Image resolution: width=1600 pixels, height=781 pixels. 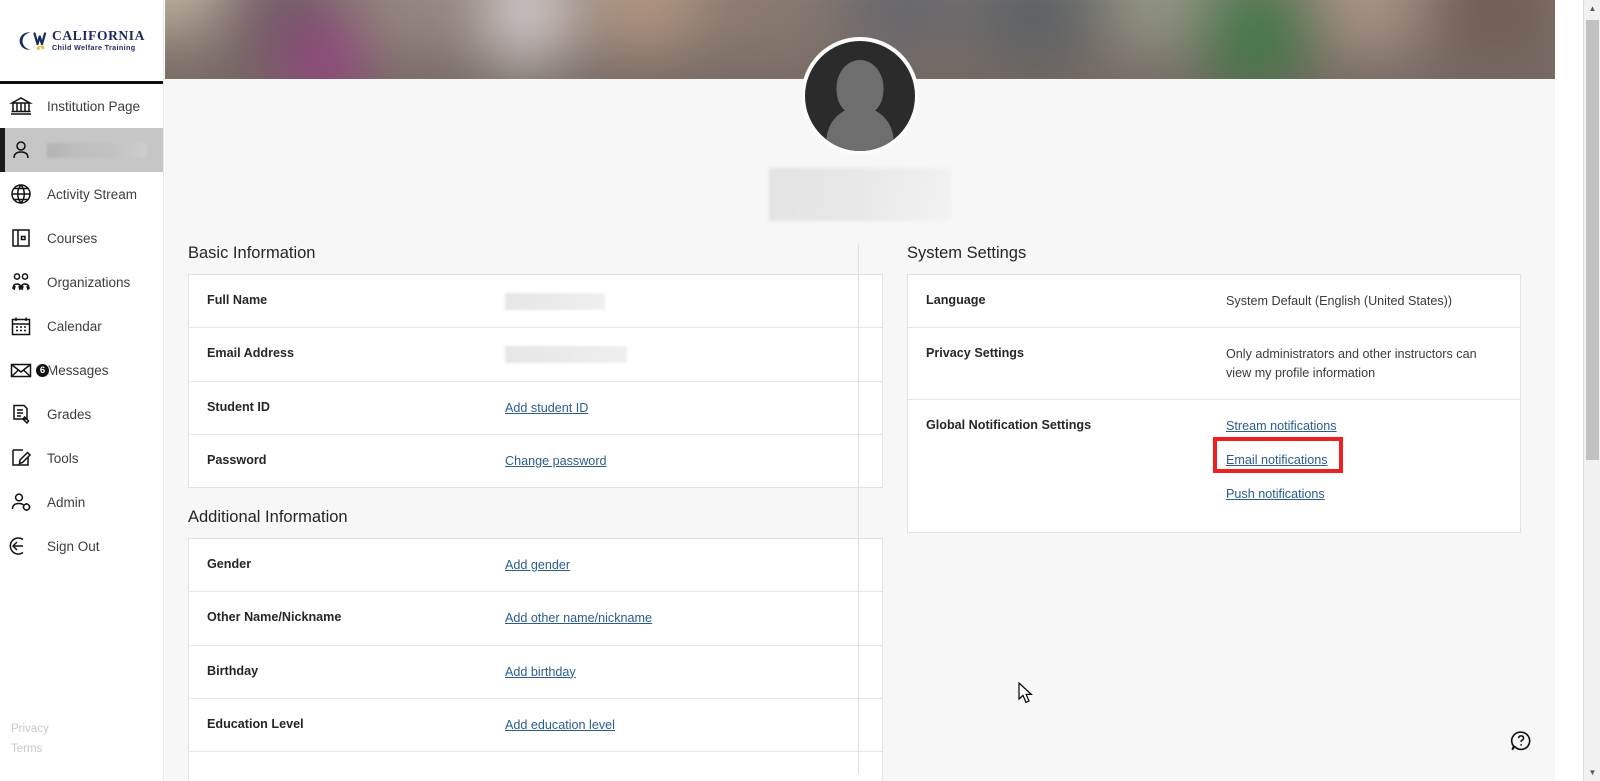 I want to click on sidebar-item-grades: Grades, so click(x=81, y=414).